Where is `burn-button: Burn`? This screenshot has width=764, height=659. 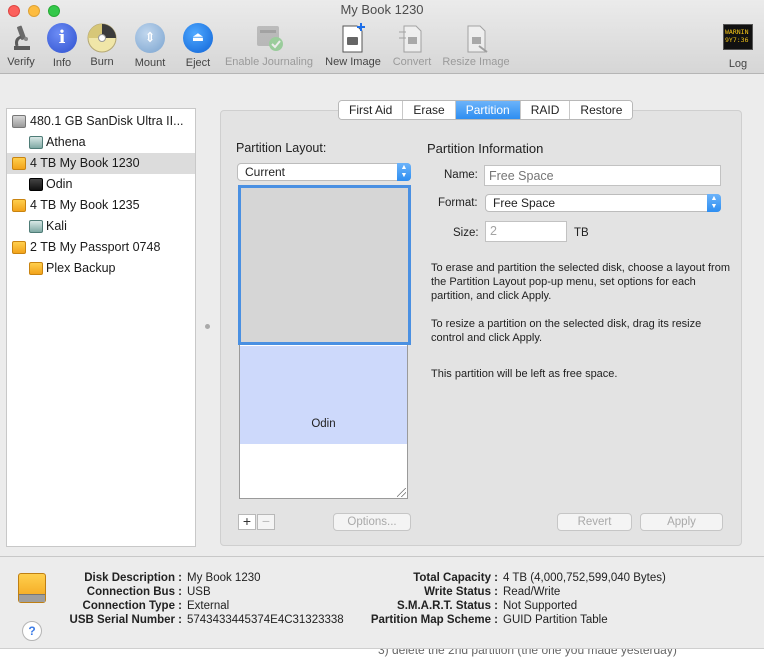
burn-button: Burn is located at coordinates (102, 45).